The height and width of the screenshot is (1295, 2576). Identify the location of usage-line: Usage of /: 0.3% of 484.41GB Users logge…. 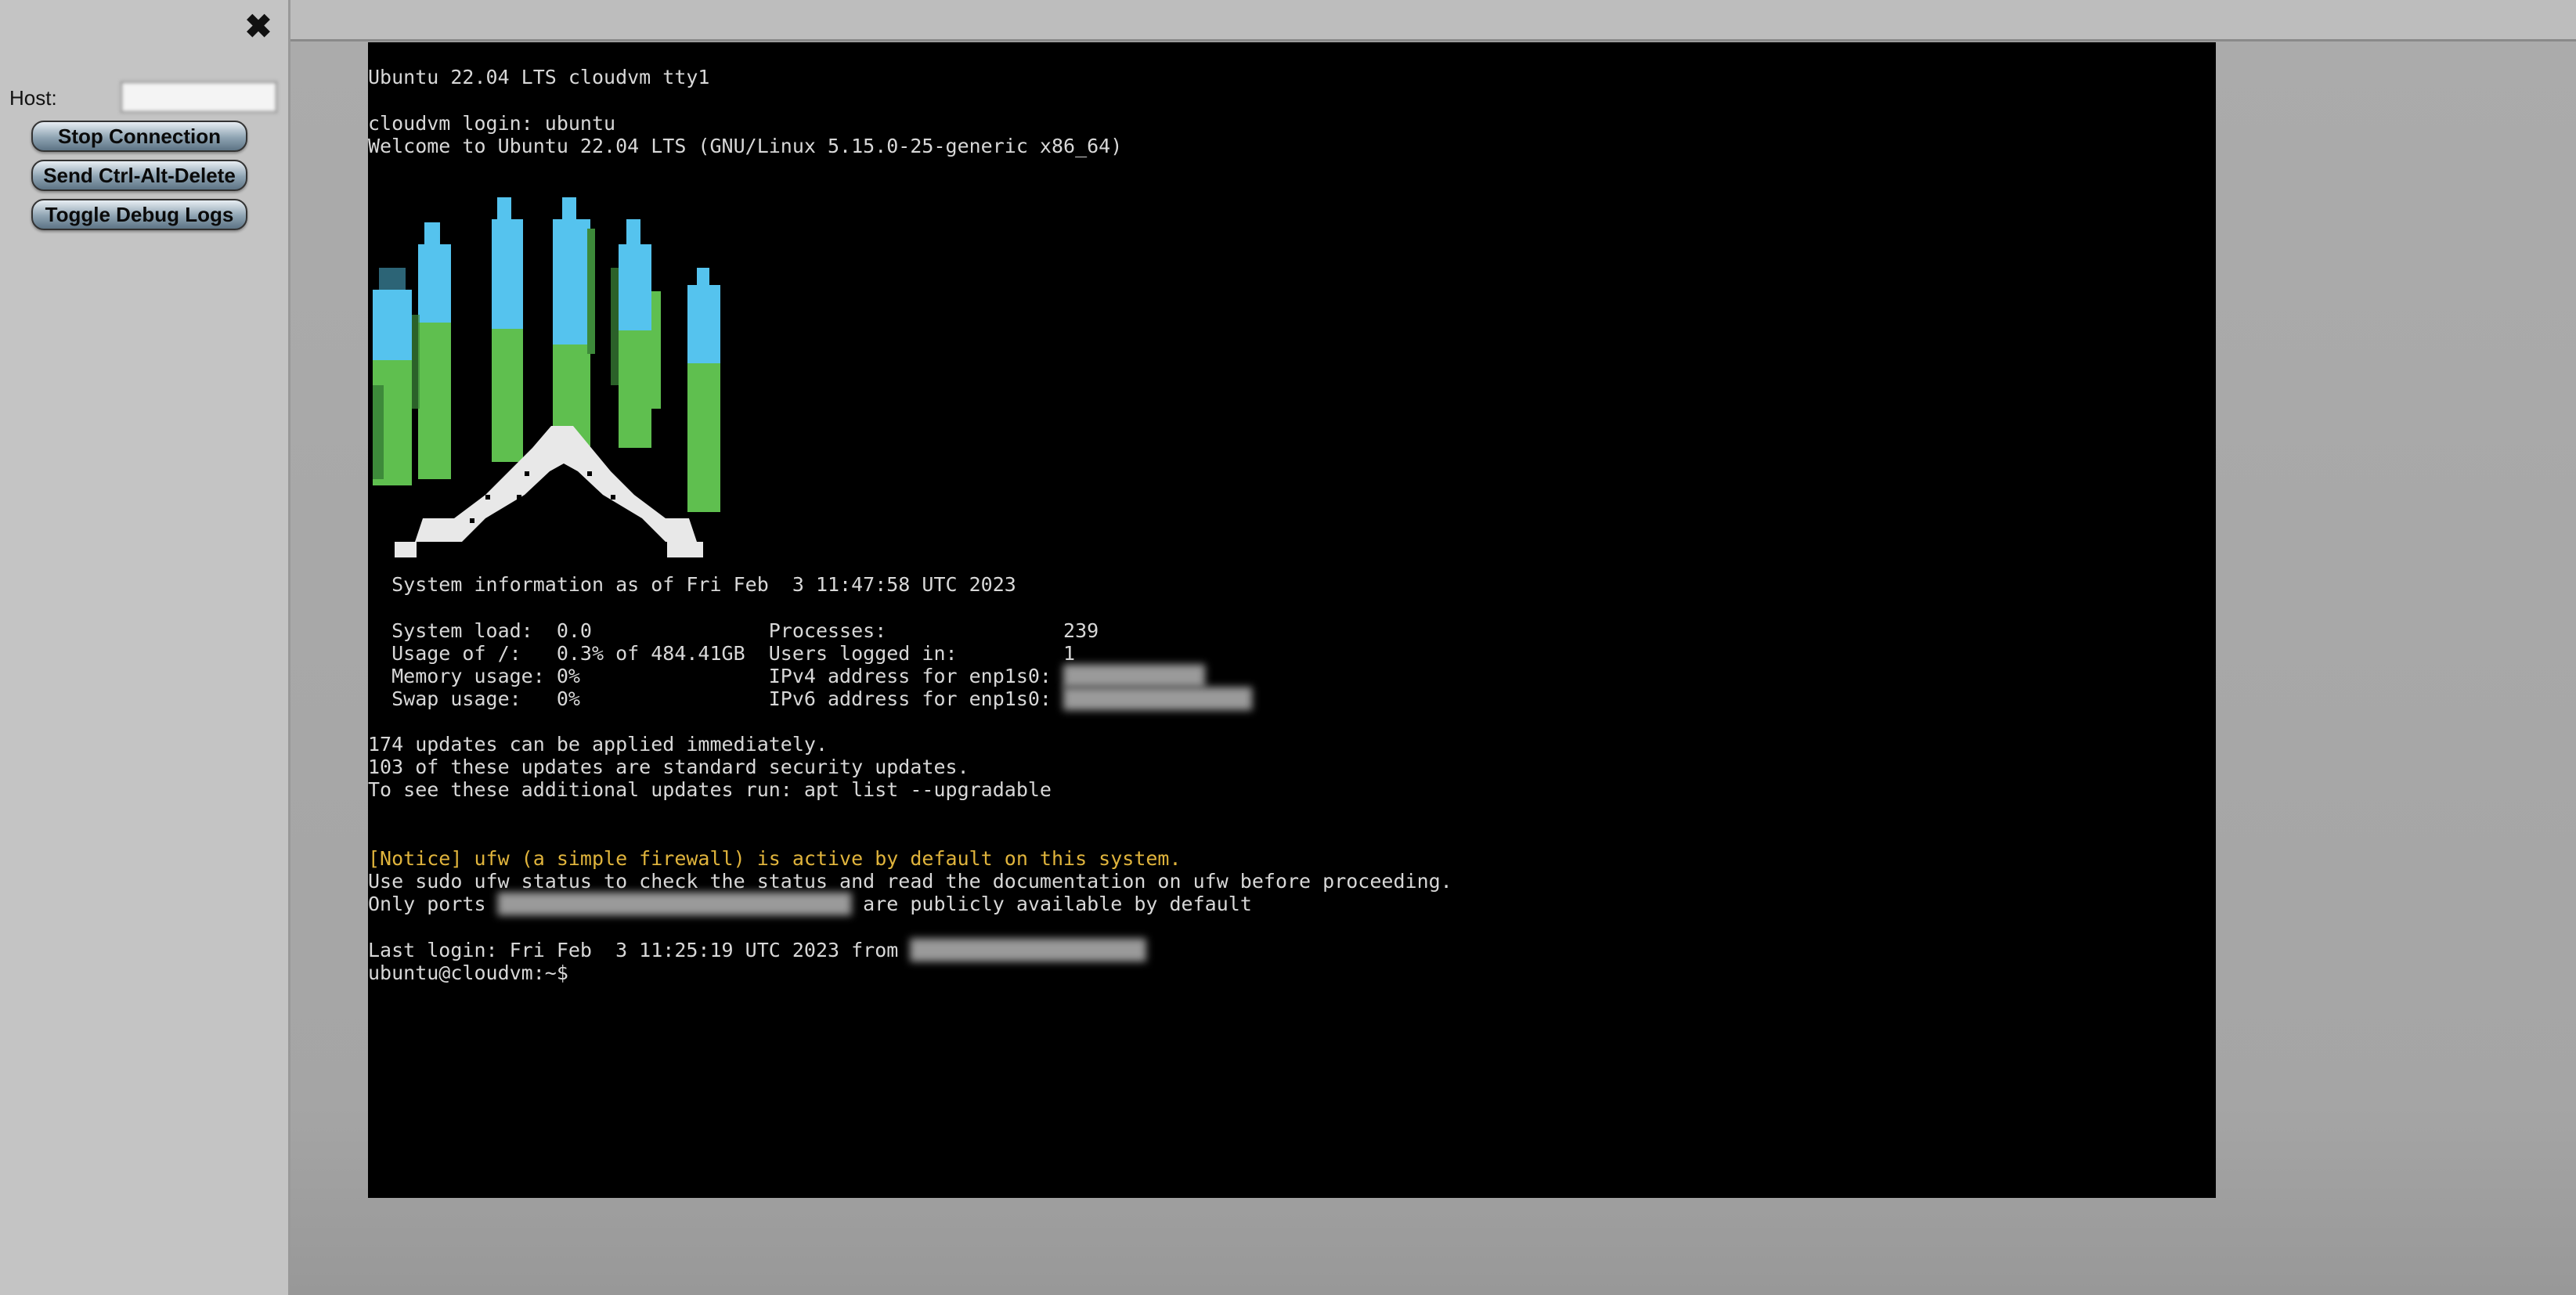
(722, 653).